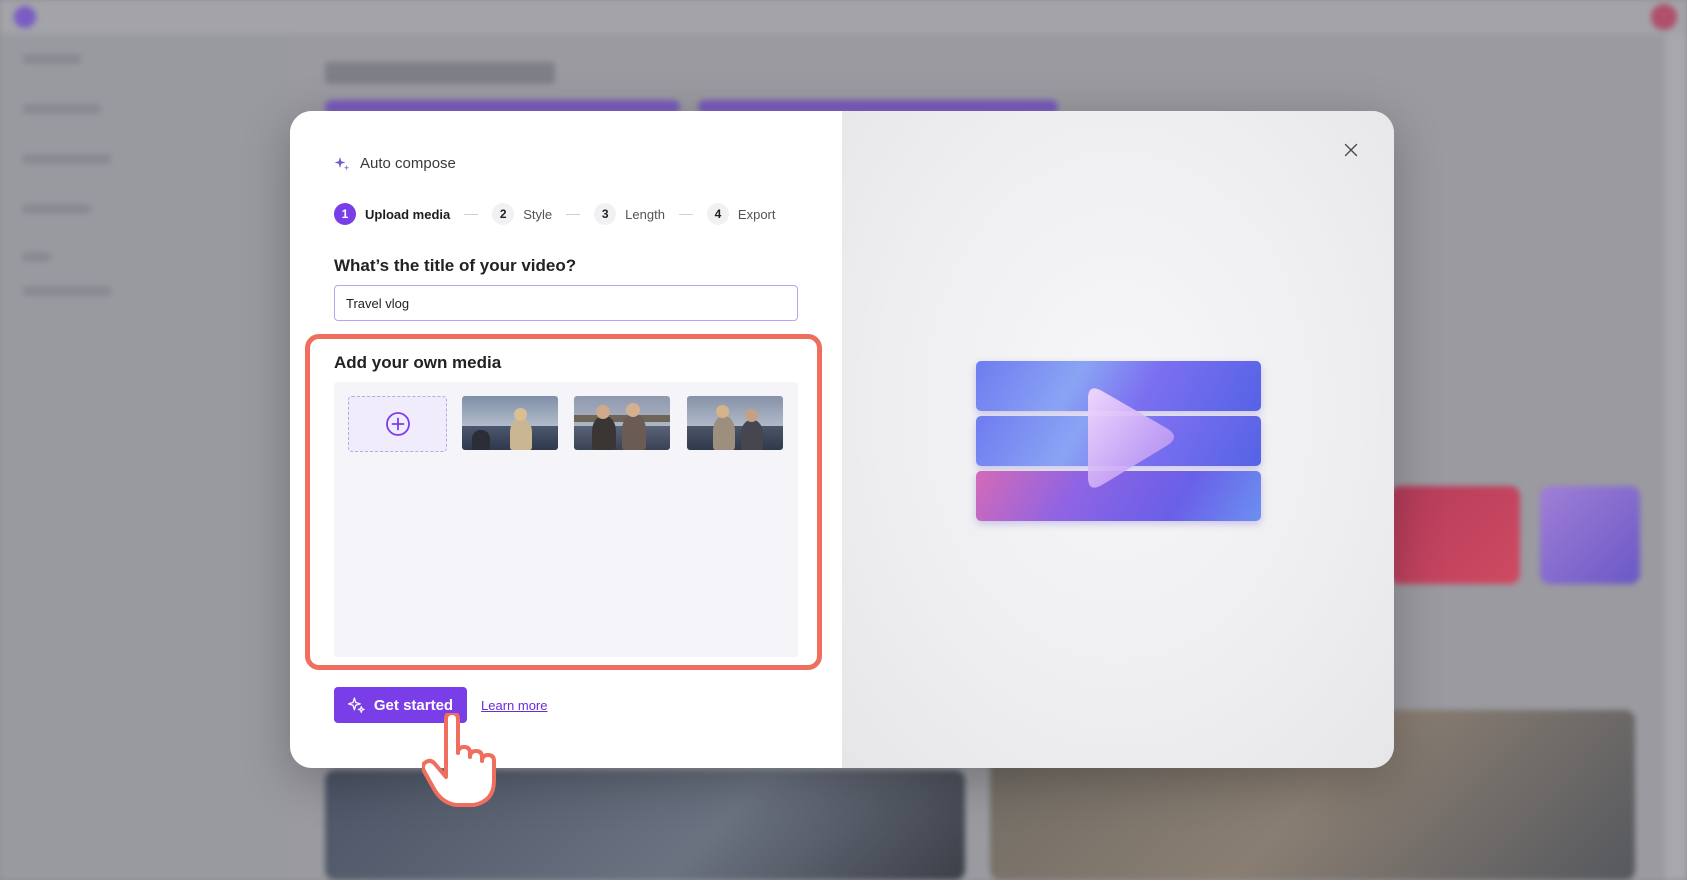  What do you see at coordinates (418, 362) in the screenshot?
I see `media-section-title: Add your own media` at bounding box center [418, 362].